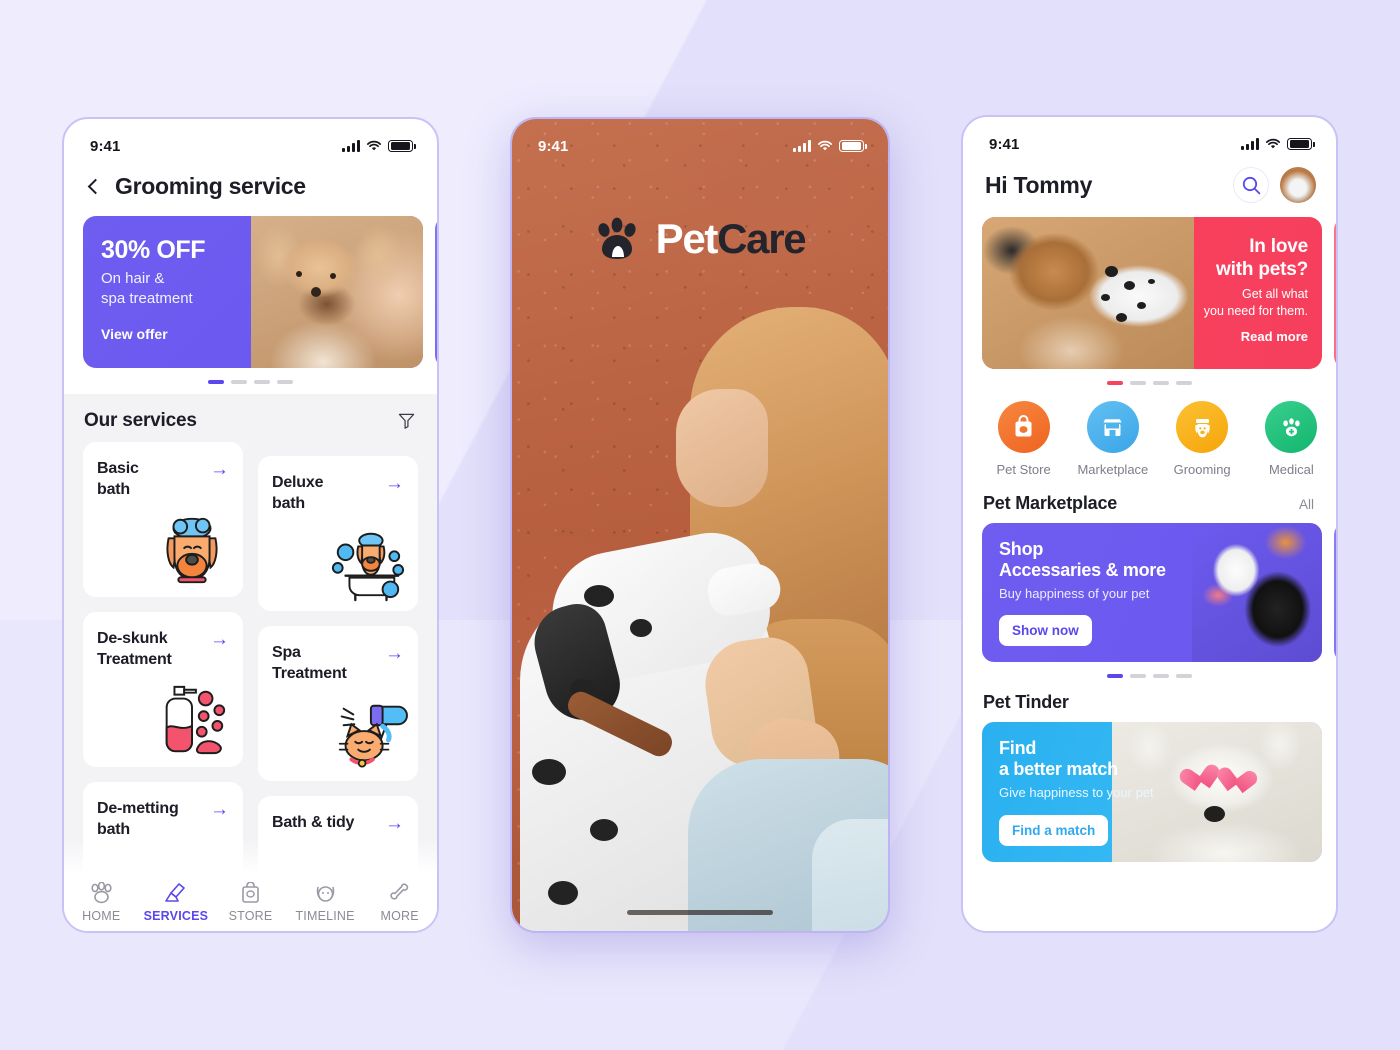 The width and height of the screenshot is (1400, 1050). What do you see at coordinates (1023, 469) in the screenshot?
I see `category-label: Pet Store` at bounding box center [1023, 469].